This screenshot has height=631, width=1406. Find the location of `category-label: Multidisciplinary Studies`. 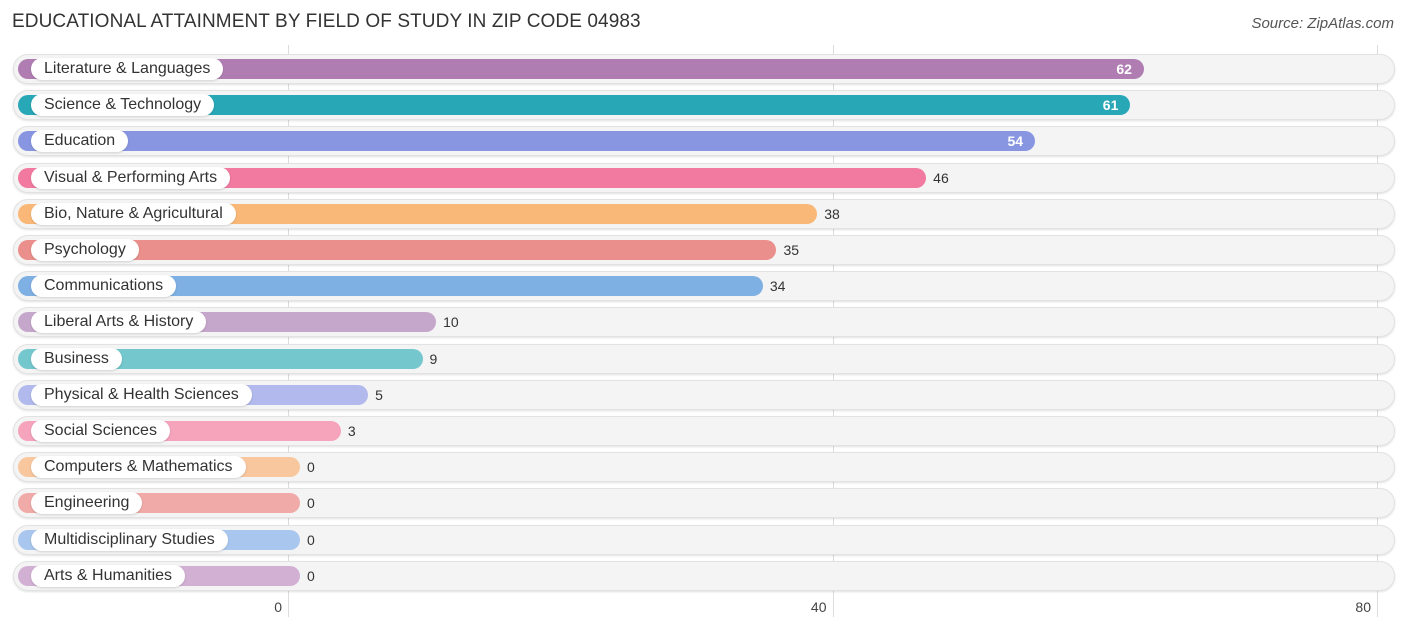

category-label: Multidisciplinary Studies is located at coordinates (129, 539).